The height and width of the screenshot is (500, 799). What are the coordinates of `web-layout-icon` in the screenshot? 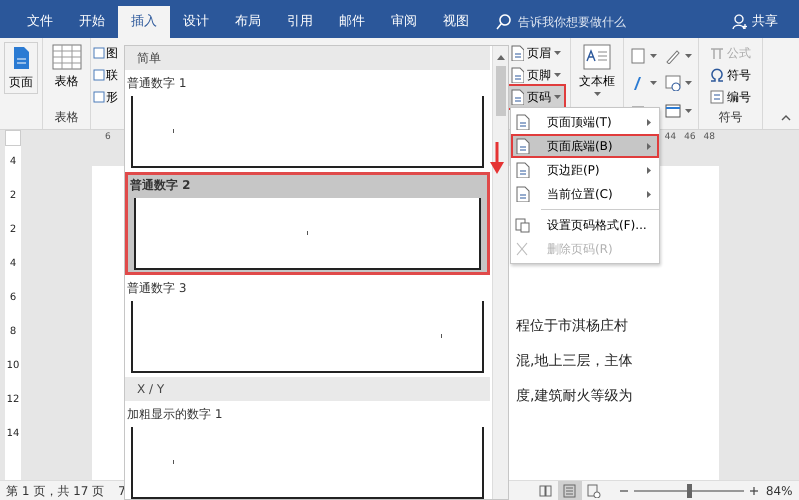 It's located at (594, 491).